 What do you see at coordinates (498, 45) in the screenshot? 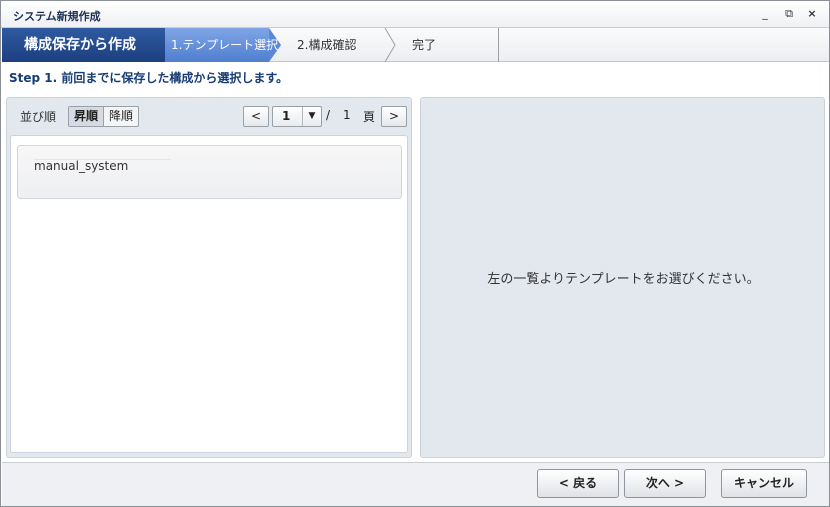
I see `step-divider` at bounding box center [498, 45].